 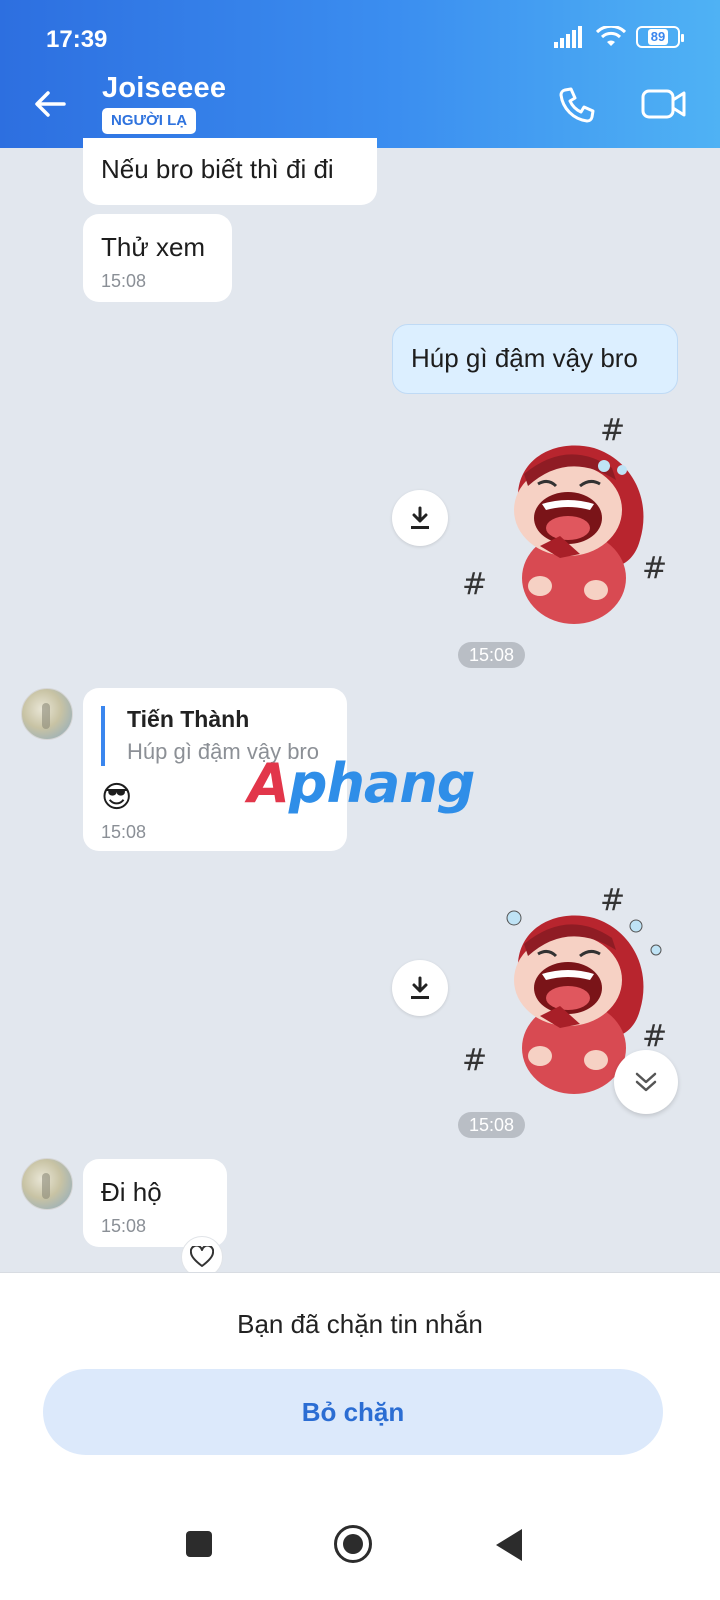 What do you see at coordinates (164, 88) in the screenshot?
I see `contact-name: Joiseeee` at bounding box center [164, 88].